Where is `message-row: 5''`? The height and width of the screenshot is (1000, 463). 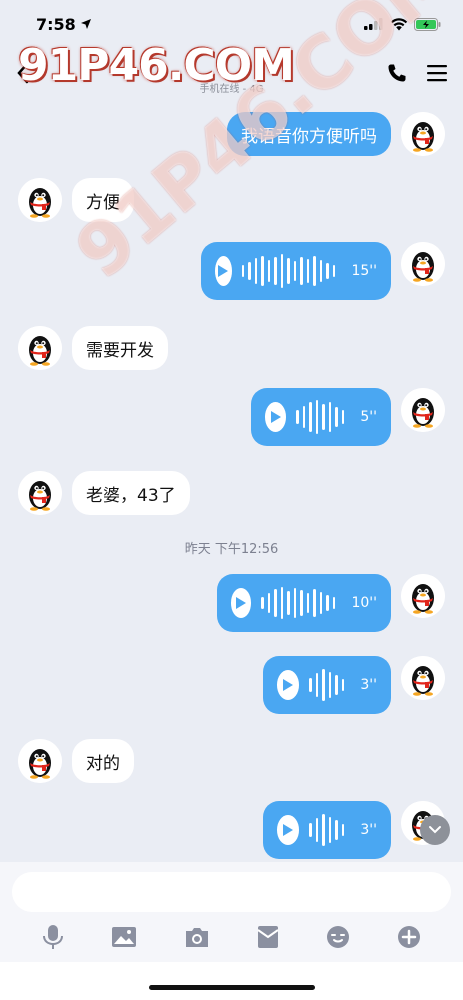 message-row: 5'' is located at coordinates (348, 417).